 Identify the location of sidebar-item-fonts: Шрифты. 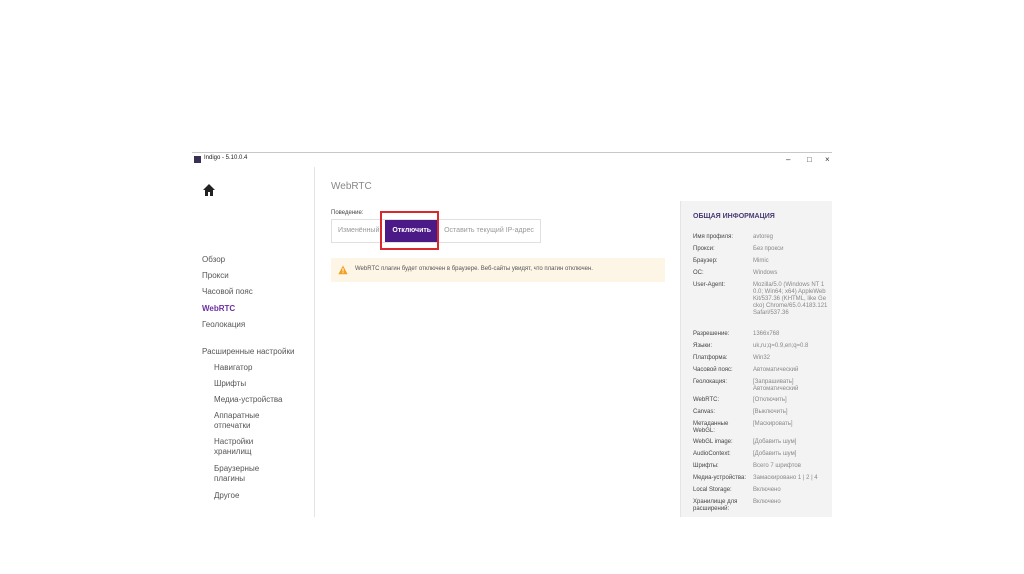
(259, 384).